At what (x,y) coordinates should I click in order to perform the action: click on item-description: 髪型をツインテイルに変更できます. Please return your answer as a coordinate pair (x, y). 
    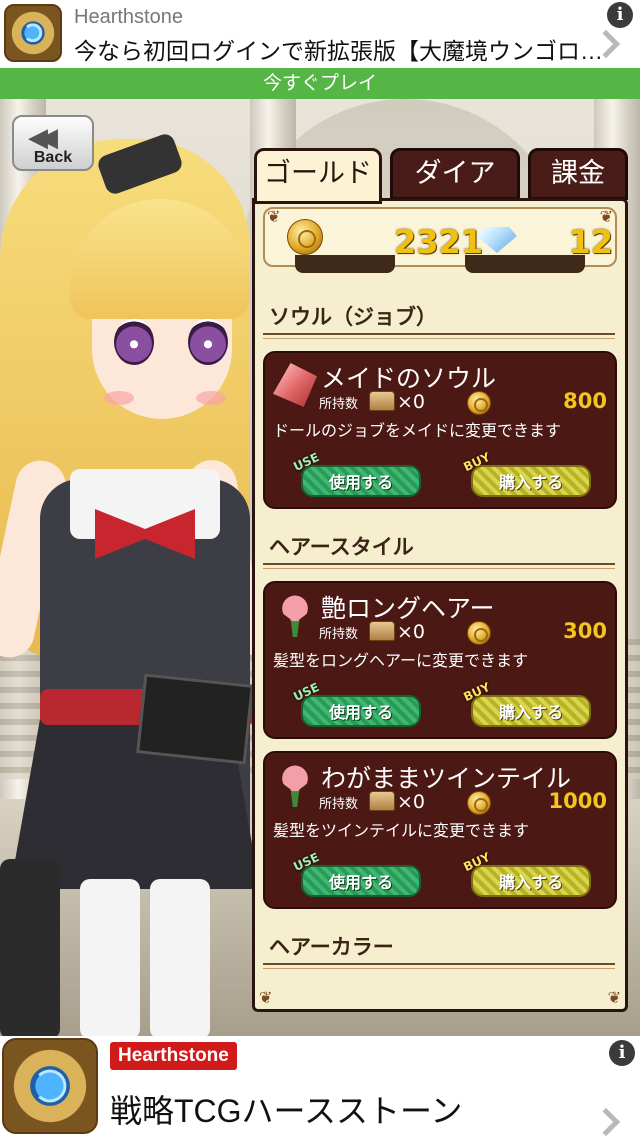
    Looking at the image, I should click on (401, 830).